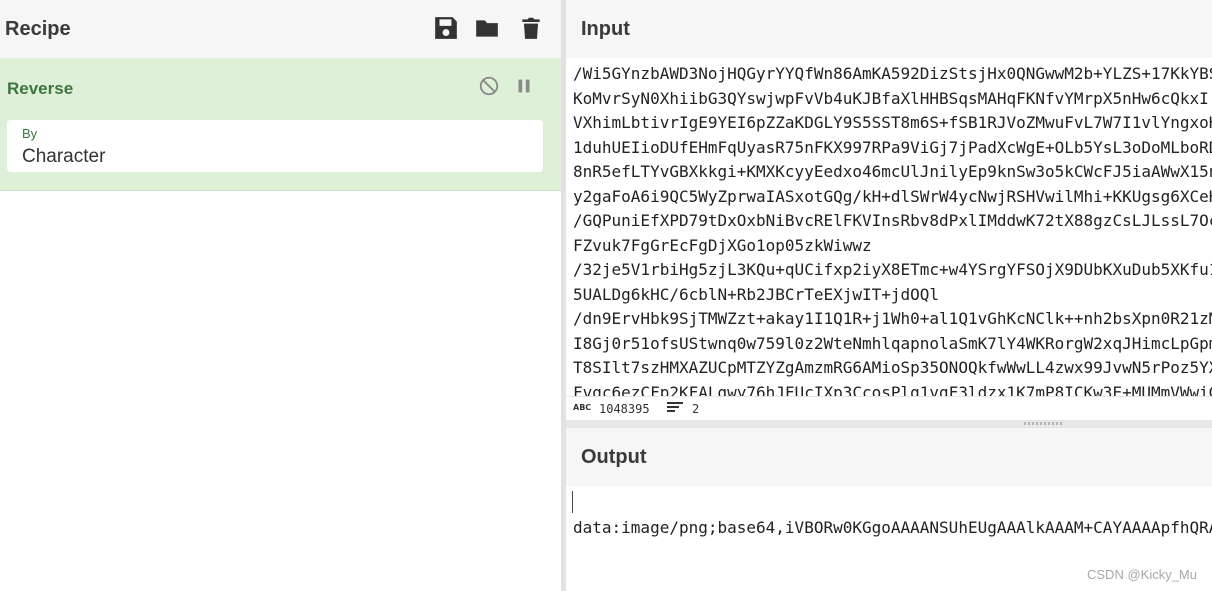  I want to click on trash-icon, so click(531, 28).